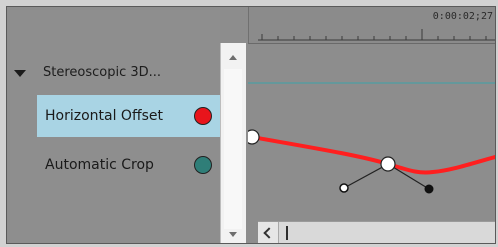  What do you see at coordinates (268, 232) in the screenshot?
I see `scroll-left-arrow-icon` at bounding box center [268, 232].